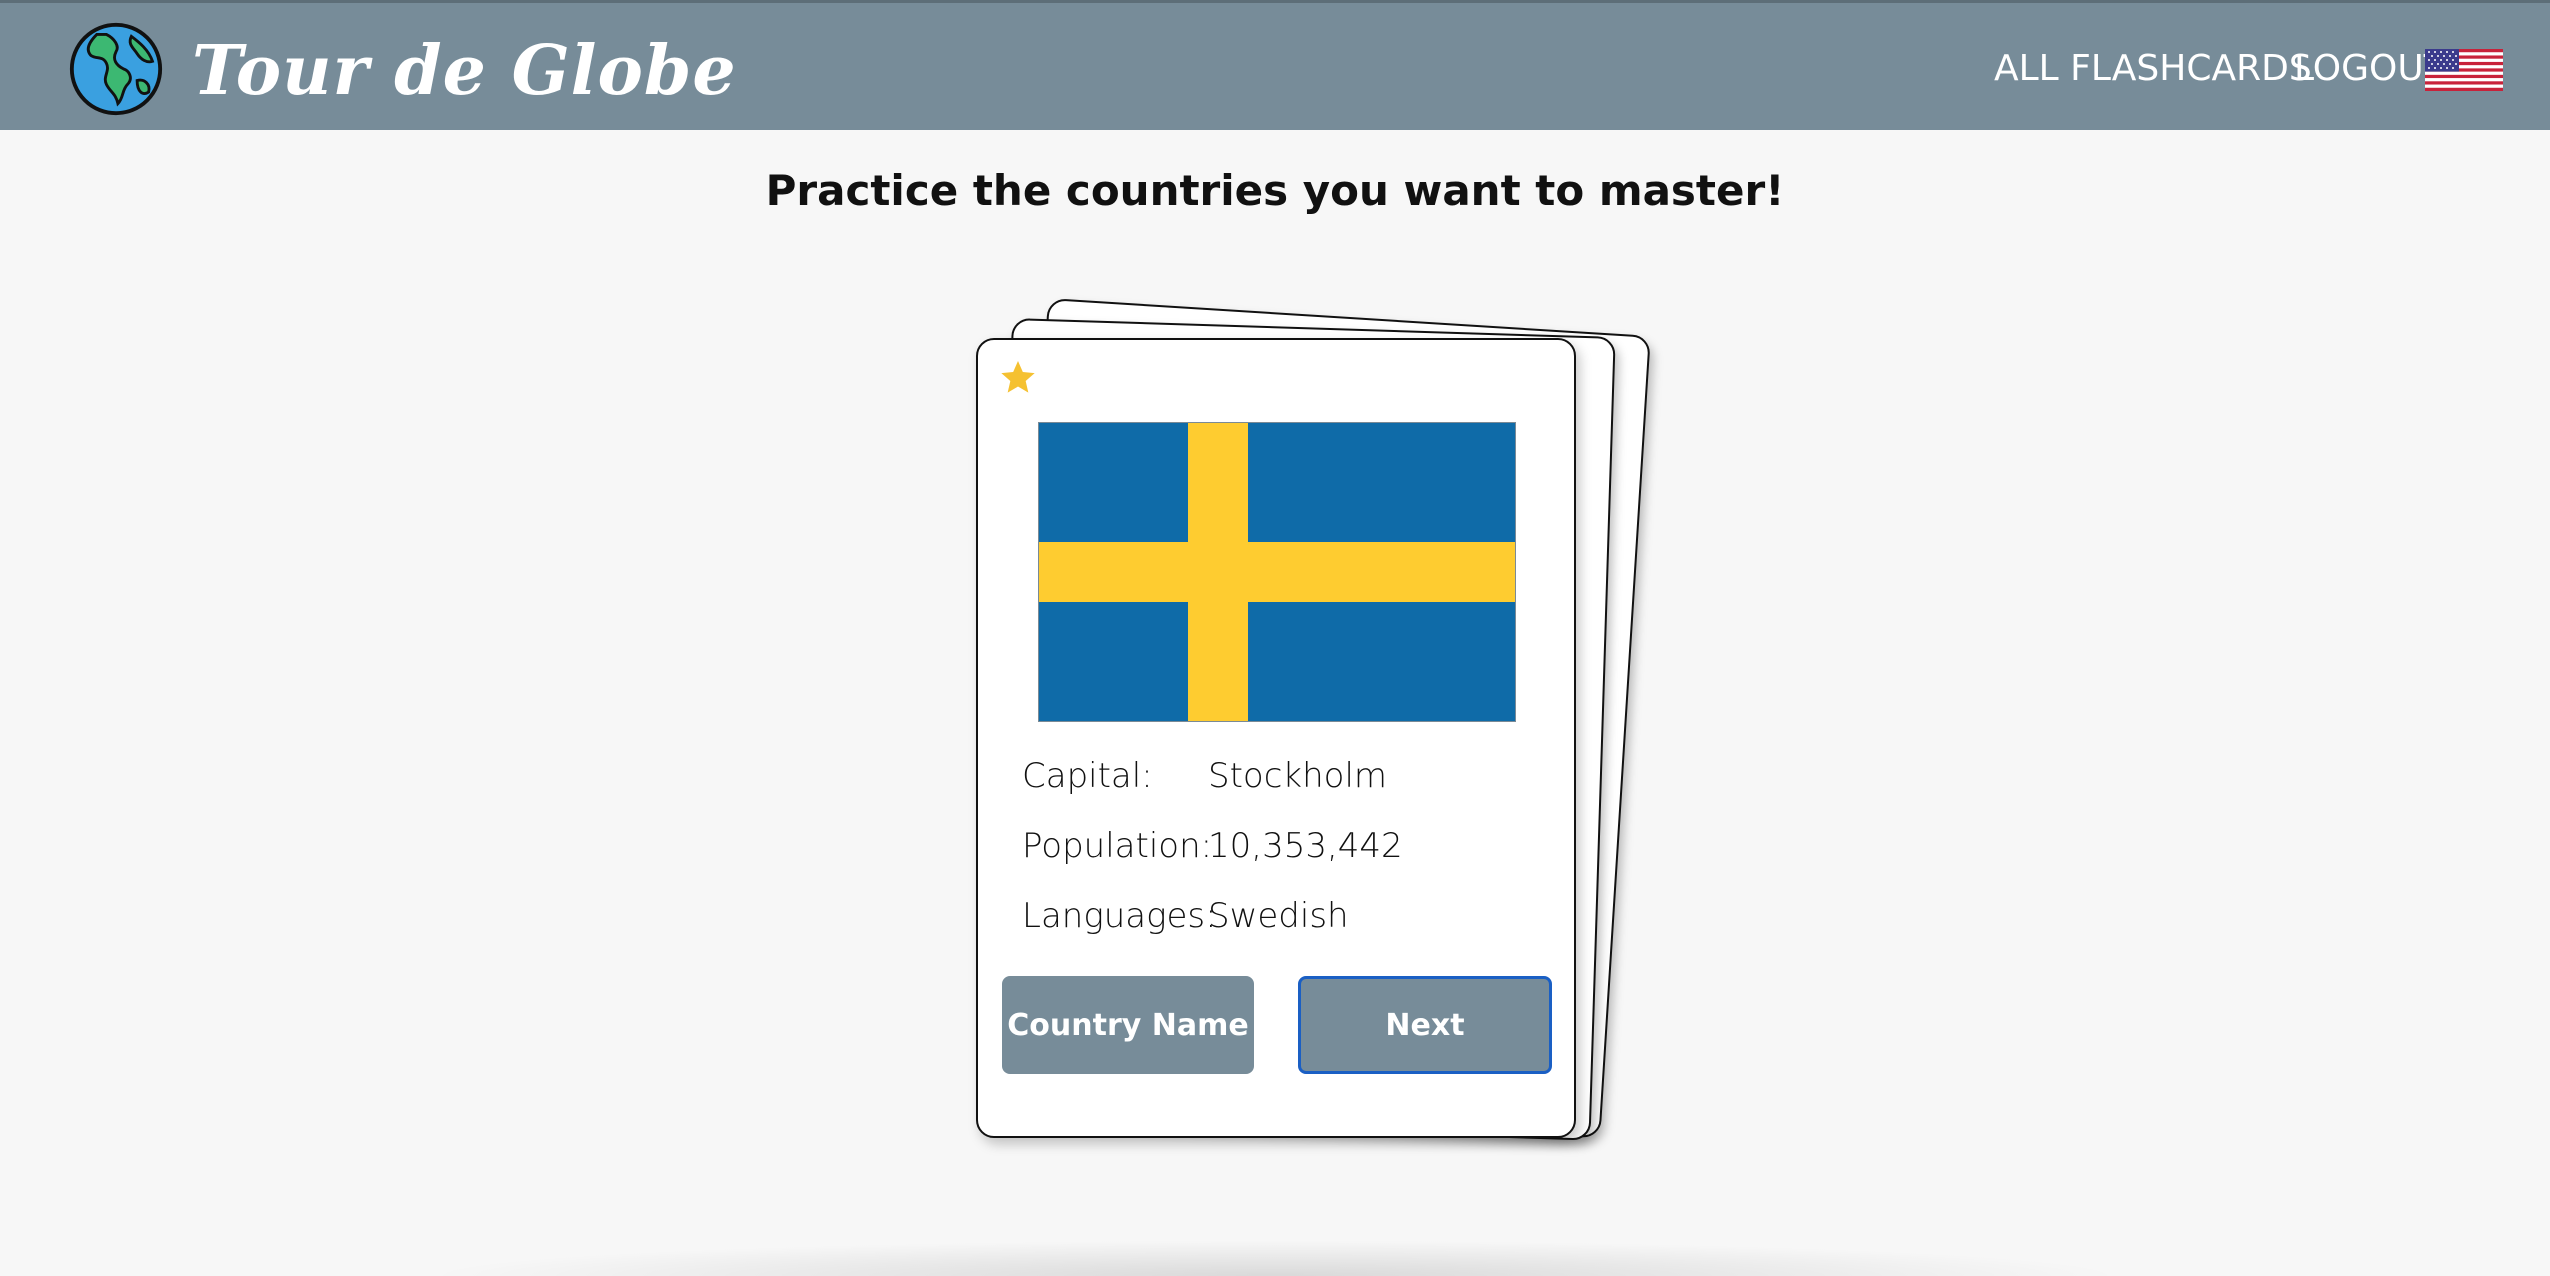 The height and width of the screenshot is (1276, 2550). Describe the element at coordinates (1275, 1258) in the screenshot. I see `bottom-panel-shadow` at that location.